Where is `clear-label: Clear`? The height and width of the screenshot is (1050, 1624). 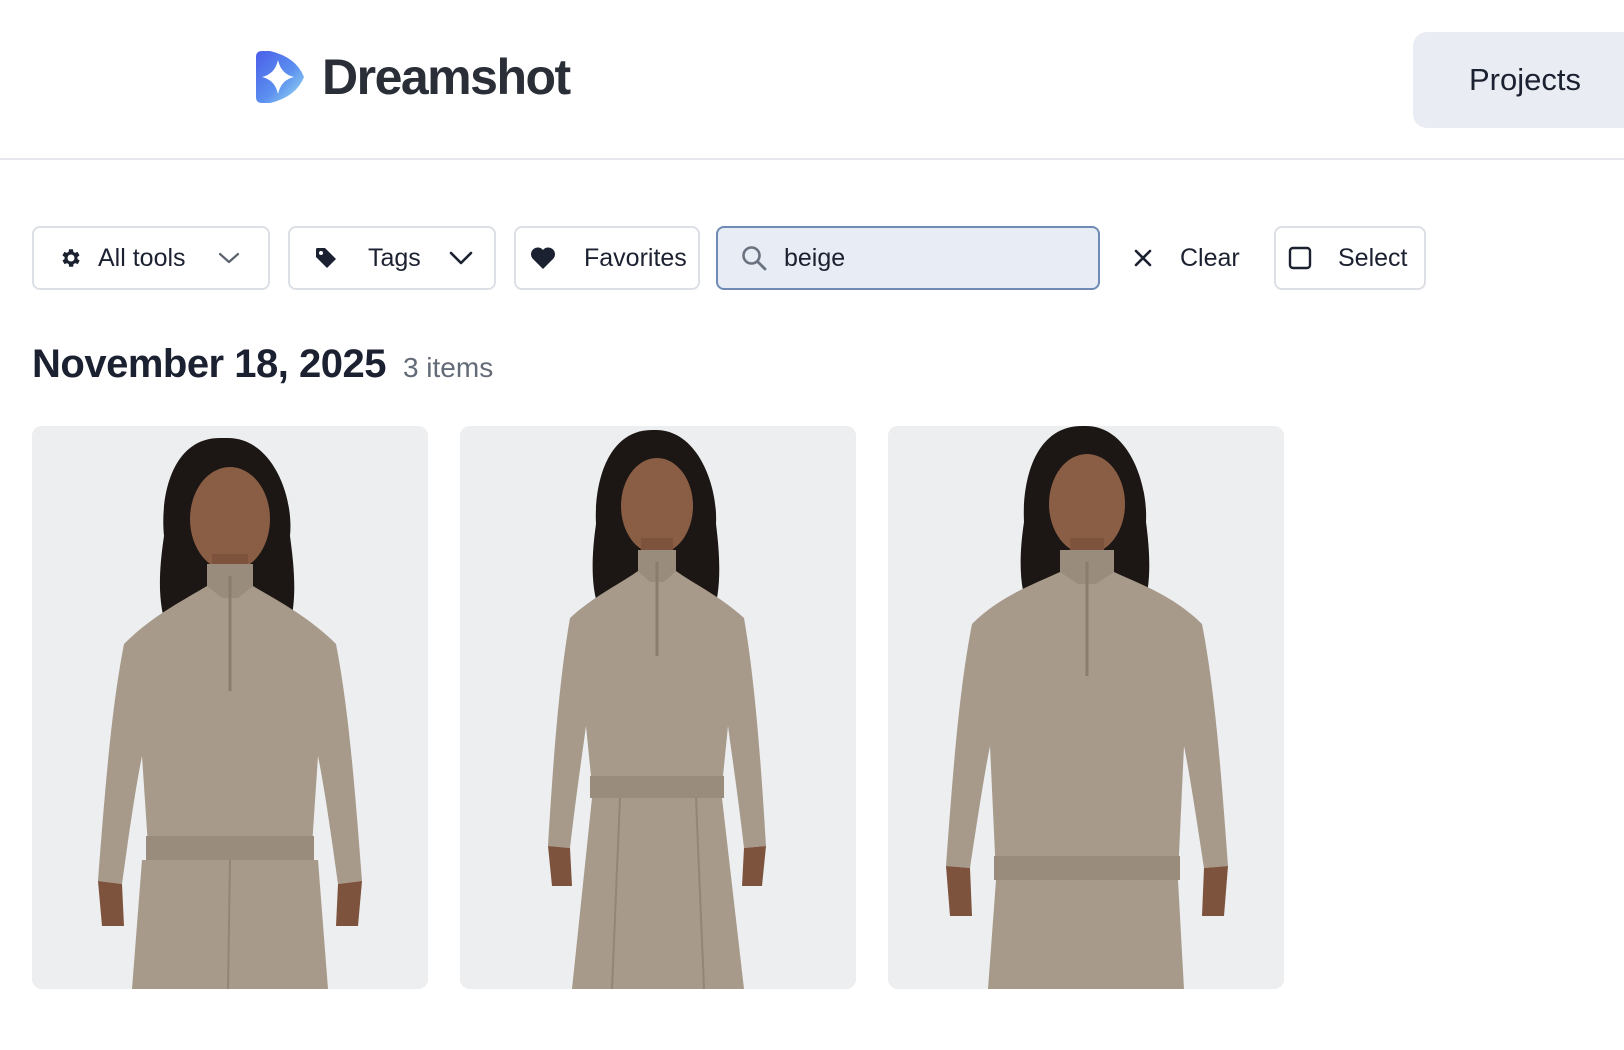 clear-label: Clear is located at coordinates (1210, 257).